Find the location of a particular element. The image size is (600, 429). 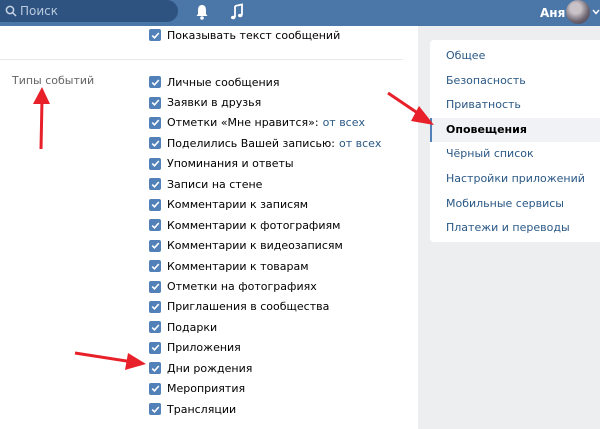

event-type-checkbox: Упоминания и ответы is located at coordinates (221, 164).